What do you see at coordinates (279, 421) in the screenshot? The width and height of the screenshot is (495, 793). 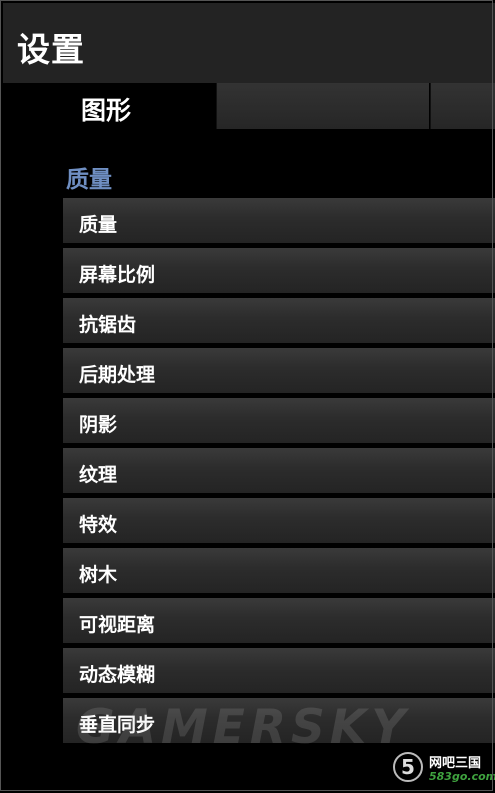 I see `setting-row-shadows: 阴影` at bounding box center [279, 421].